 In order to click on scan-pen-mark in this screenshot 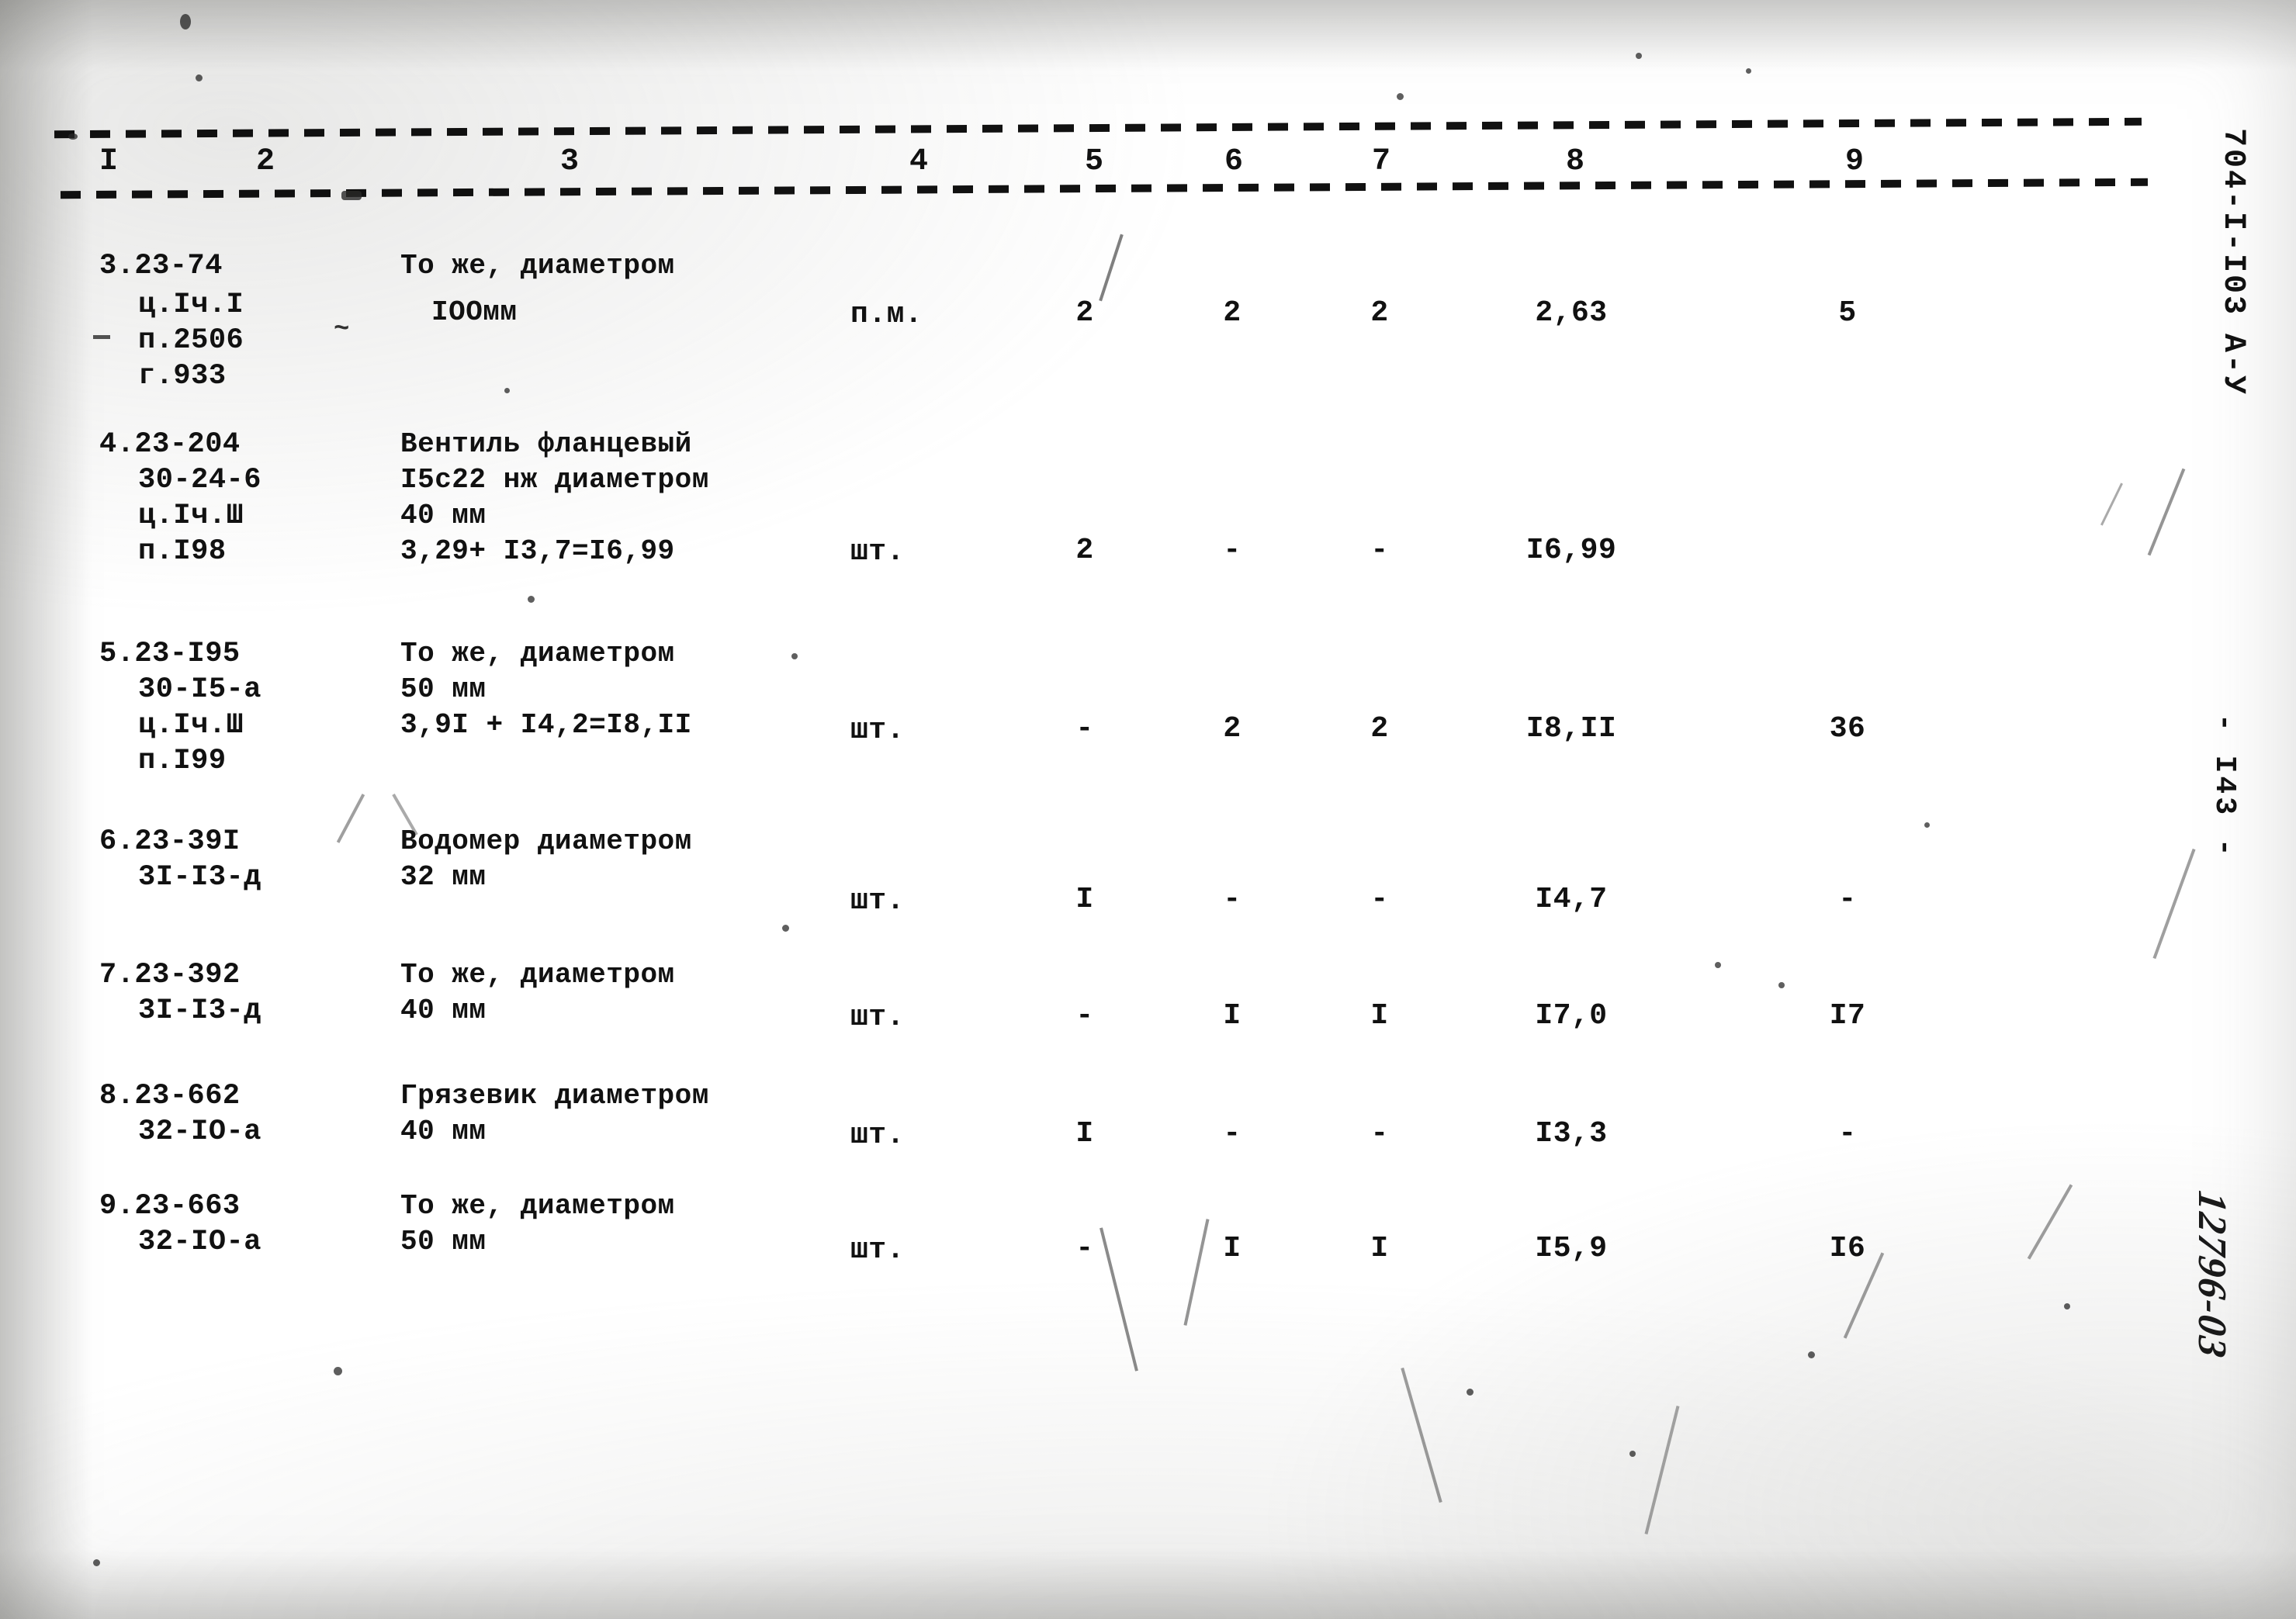, I will do `click(101, 337)`.